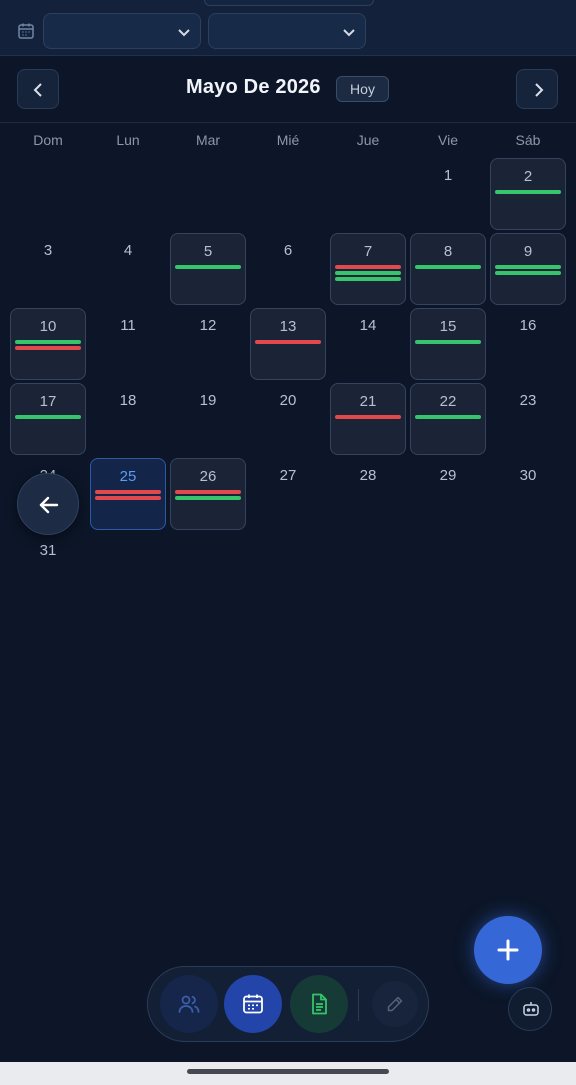 The height and width of the screenshot is (1085, 576). Describe the element at coordinates (288, 250) in the screenshot. I see `day-number: 6` at that location.